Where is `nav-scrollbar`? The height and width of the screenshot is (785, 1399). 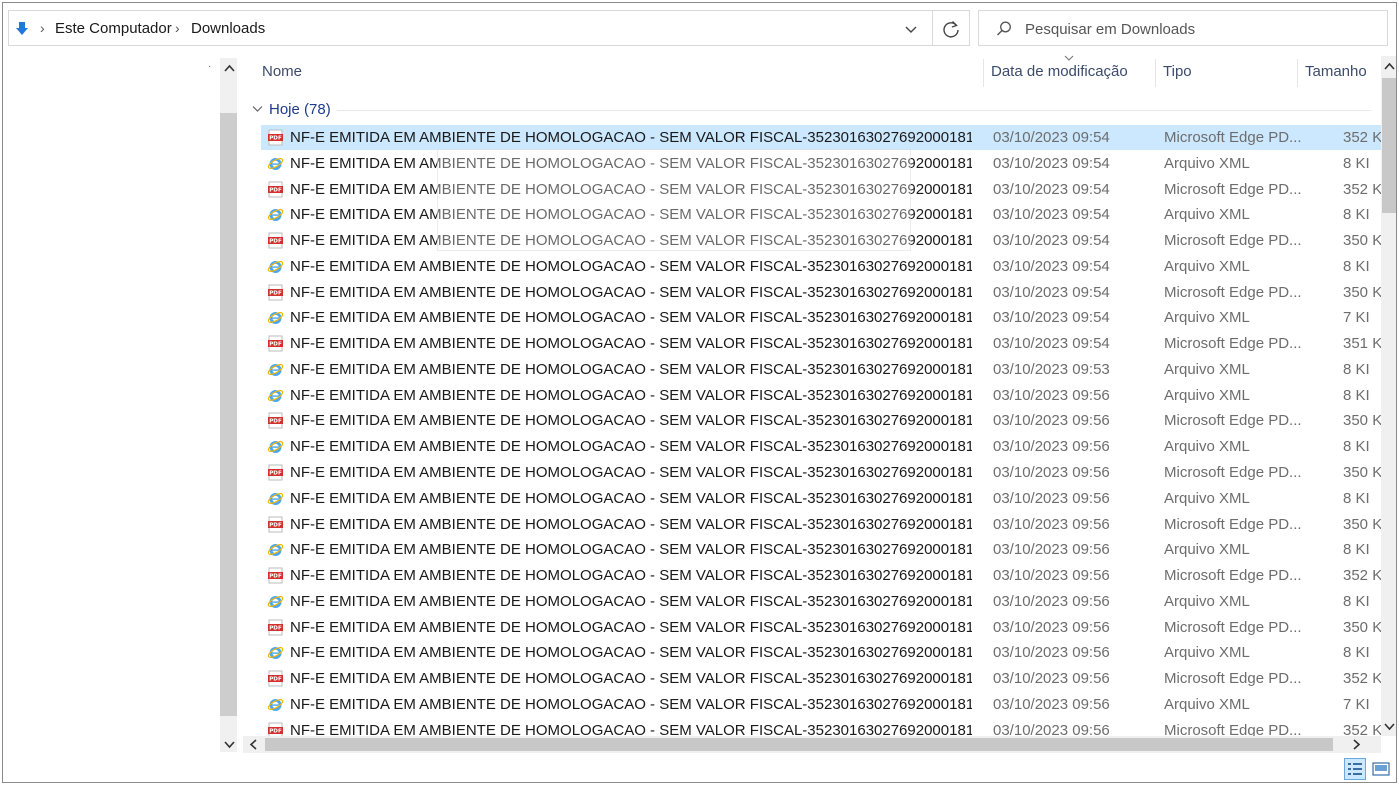 nav-scrollbar is located at coordinates (228, 405).